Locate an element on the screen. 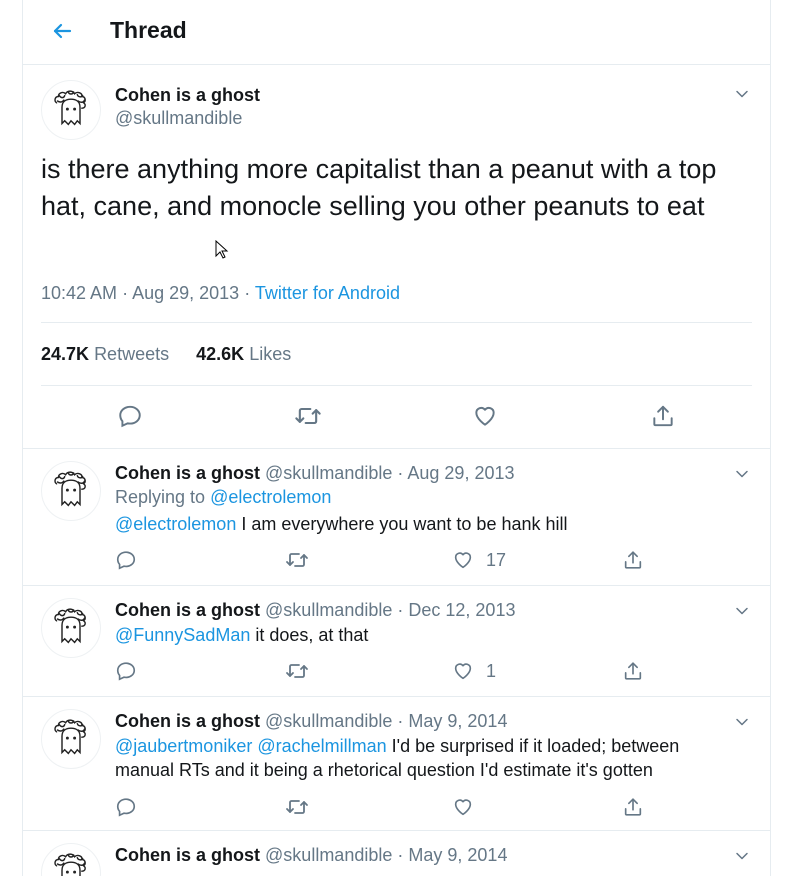 This screenshot has width=788, height=876. mention-link: @FunnySadMan is located at coordinates (182, 635).